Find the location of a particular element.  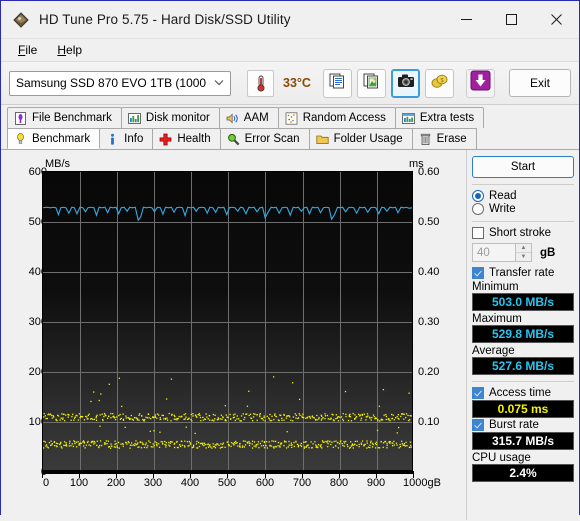

tab-error-scan: Error Scan is located at coordinates (264, 138).